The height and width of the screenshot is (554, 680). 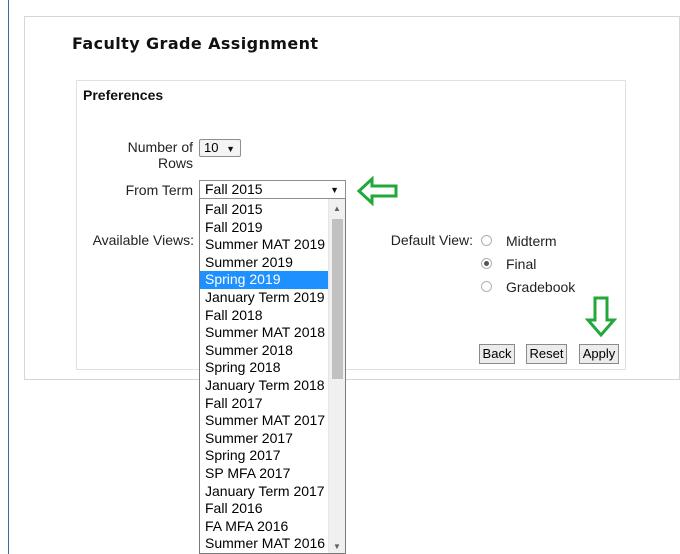 I want to click on scroll-down-icon: ▼, so click(x=337, y=546).